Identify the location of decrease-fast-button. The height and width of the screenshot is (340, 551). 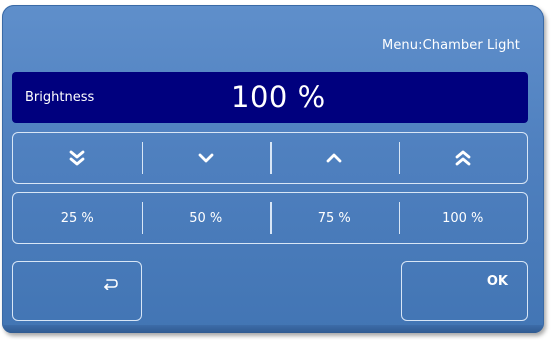
(77, 158).